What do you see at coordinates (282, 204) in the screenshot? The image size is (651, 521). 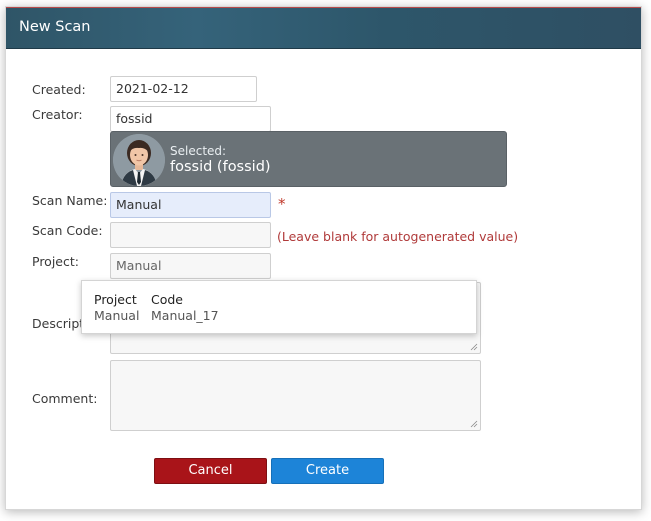 I see `required-mark: *` at bounding box center [282, 204].